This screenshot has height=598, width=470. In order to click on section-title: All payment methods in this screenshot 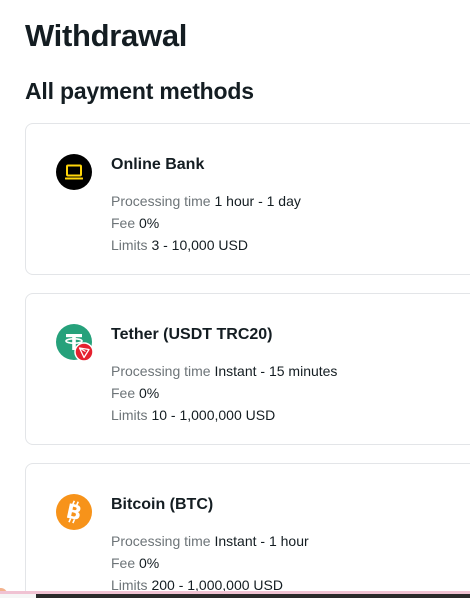, I will do `click(139, 91)`.